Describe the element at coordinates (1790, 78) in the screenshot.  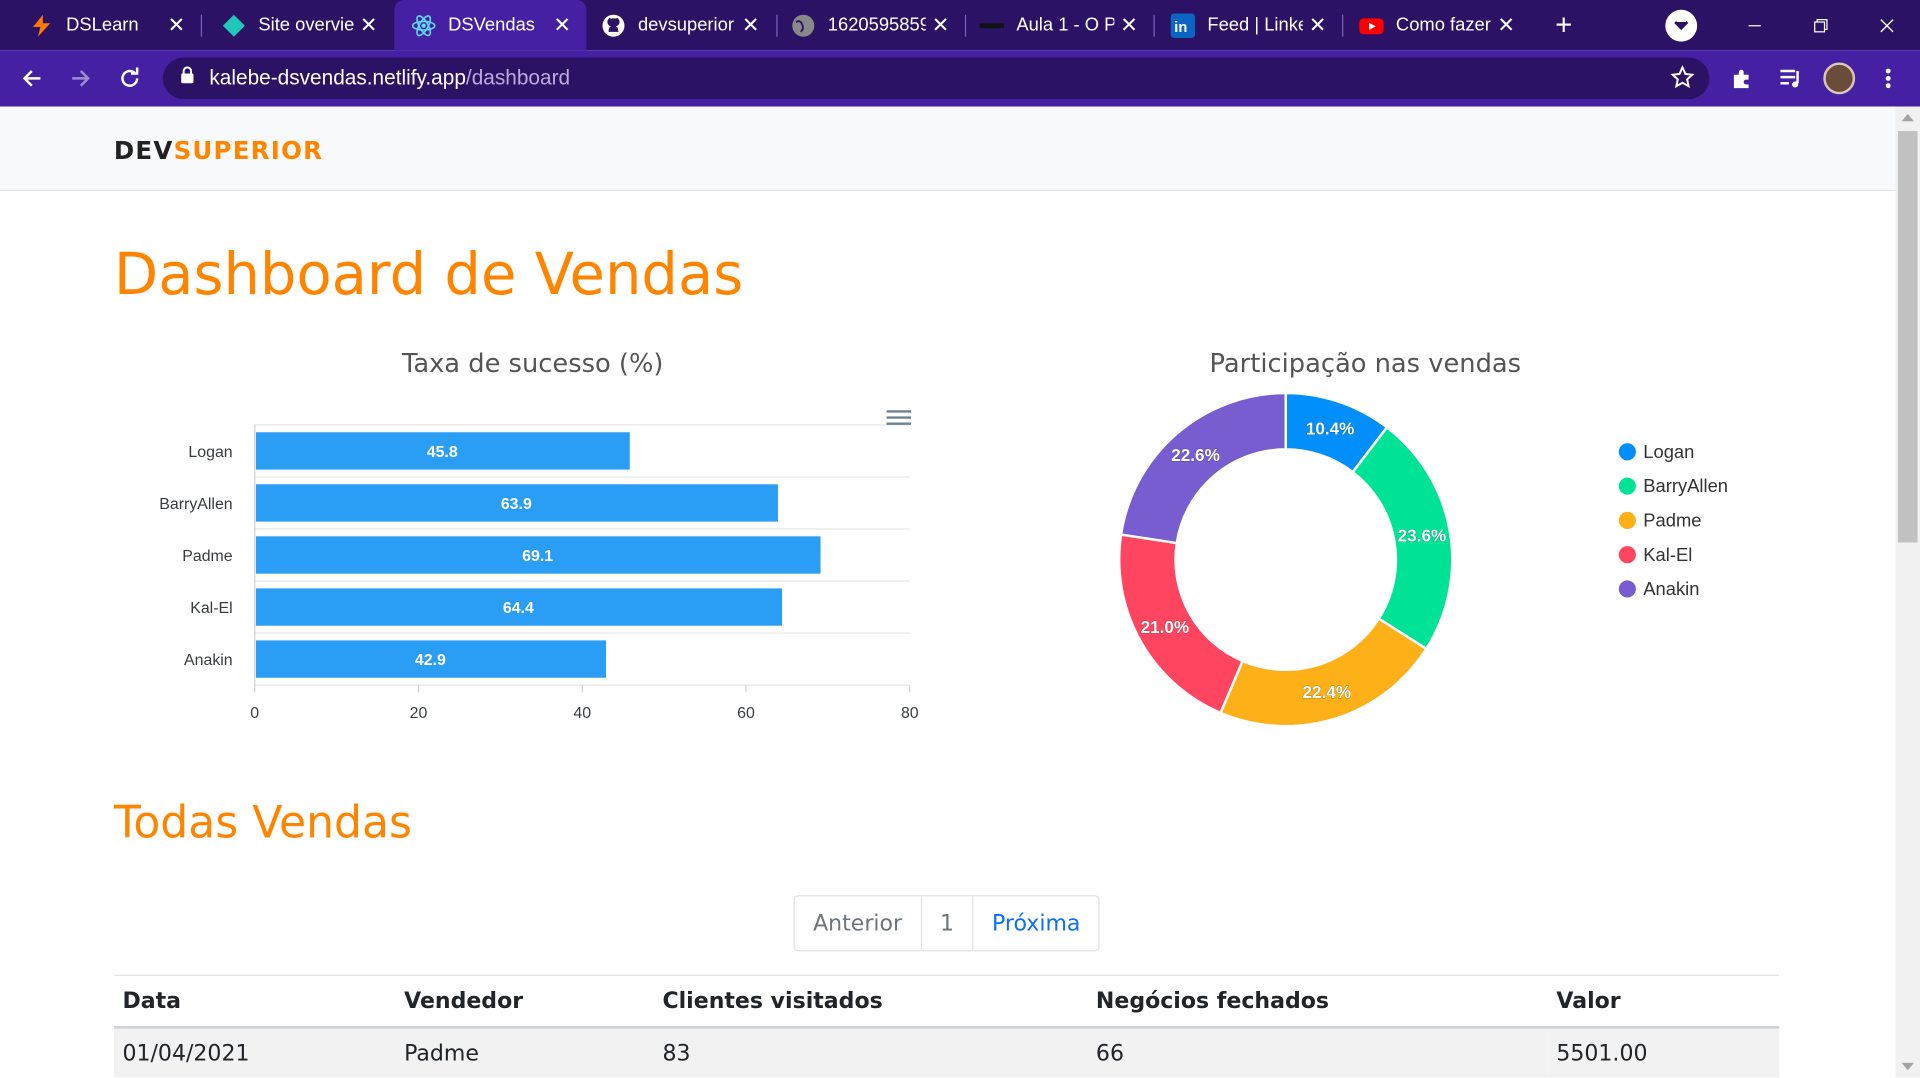
I see `media-control-icon` at that location.